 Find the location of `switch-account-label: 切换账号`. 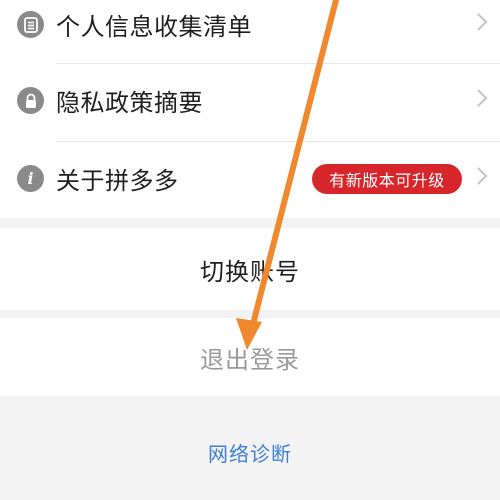

switch-account-label: 切换账号 is located at coordinates (250, 271).